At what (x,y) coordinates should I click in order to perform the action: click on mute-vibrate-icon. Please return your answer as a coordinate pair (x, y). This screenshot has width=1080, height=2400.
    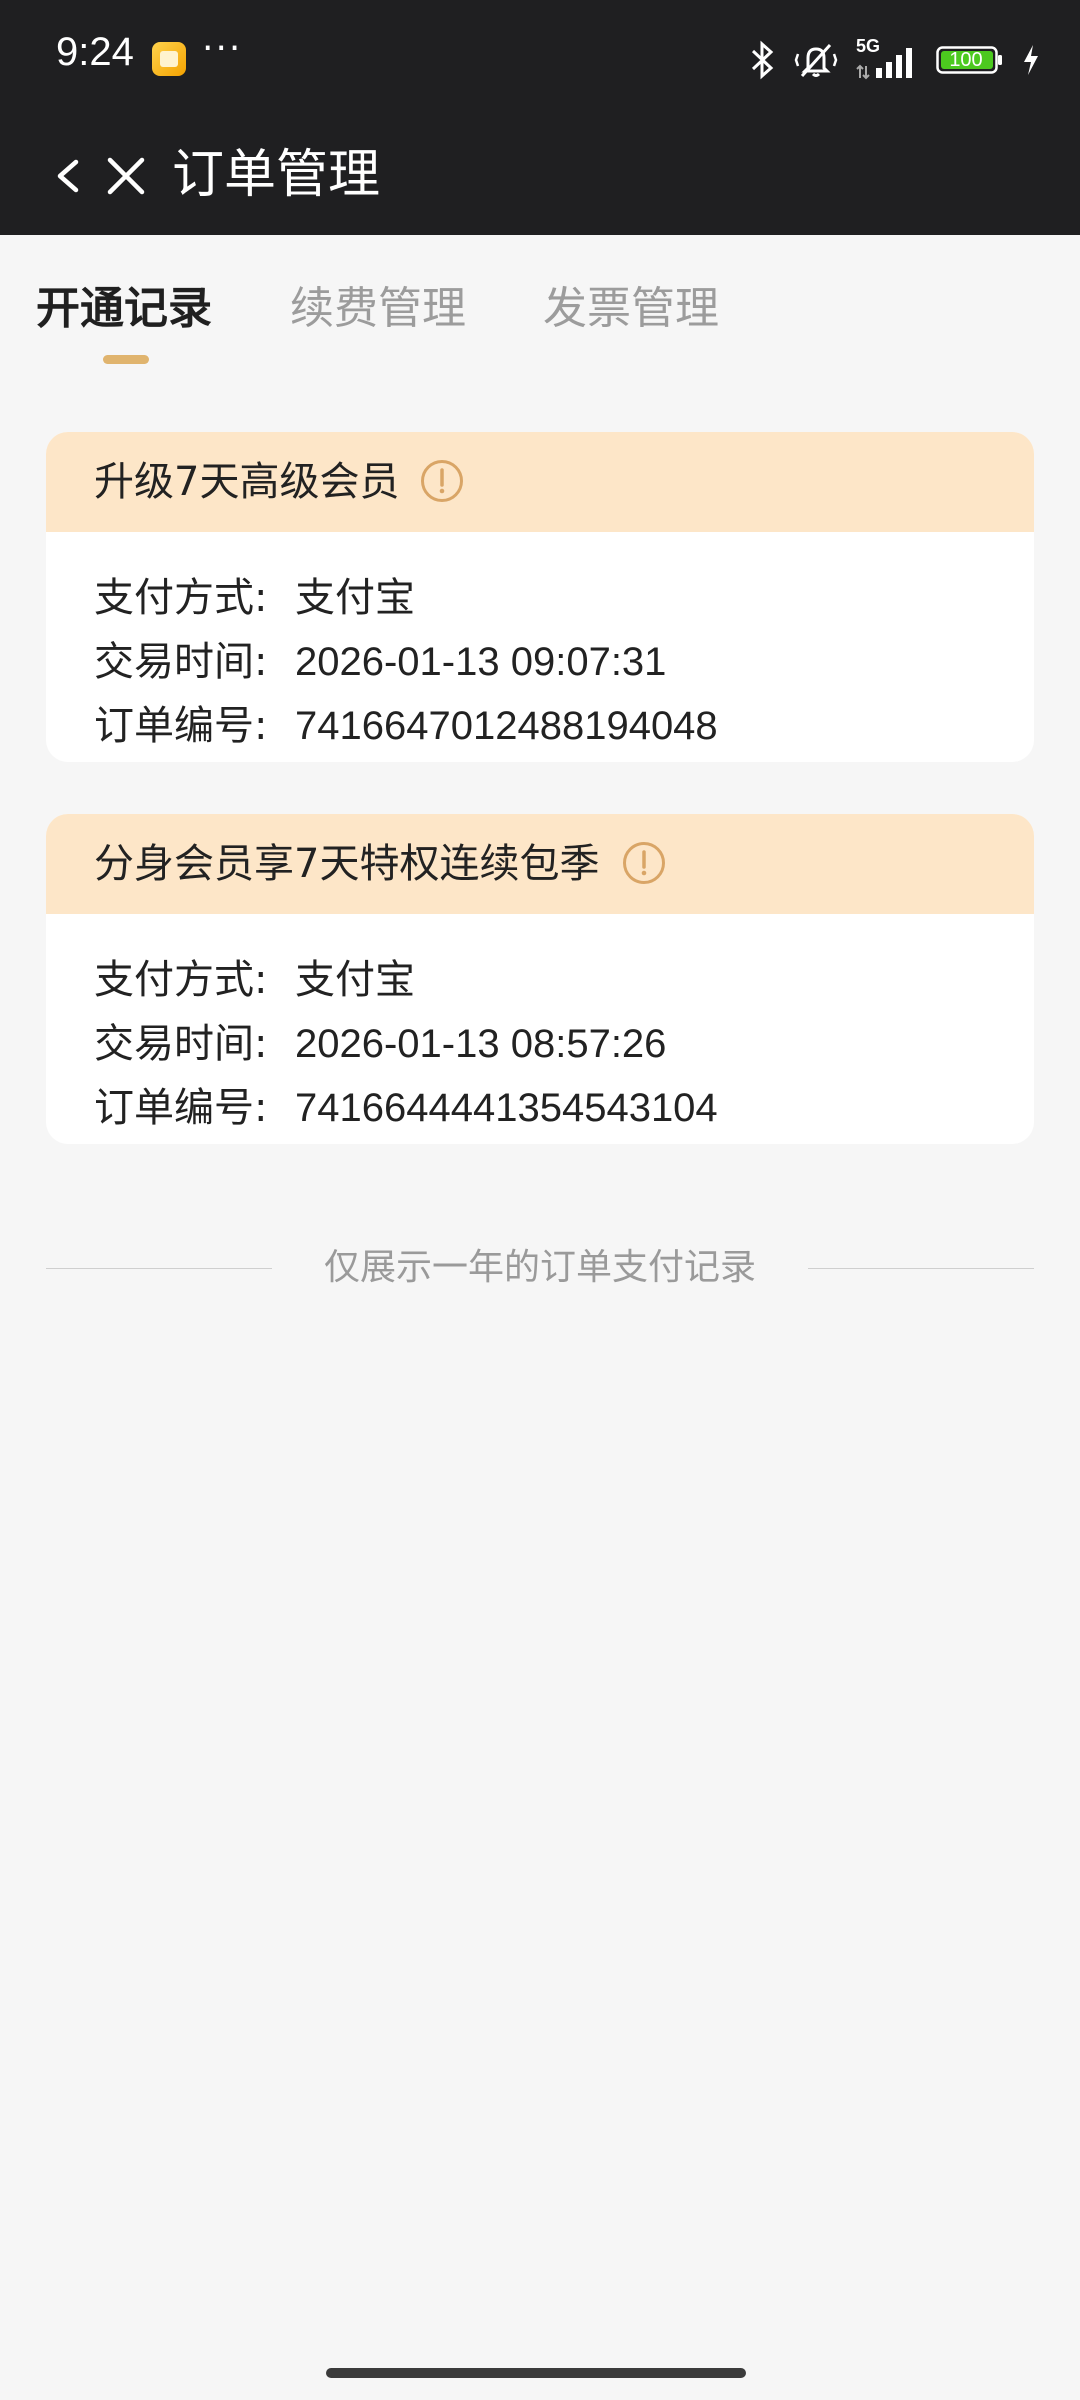
    Looking at the image, I should click on (816, 60).